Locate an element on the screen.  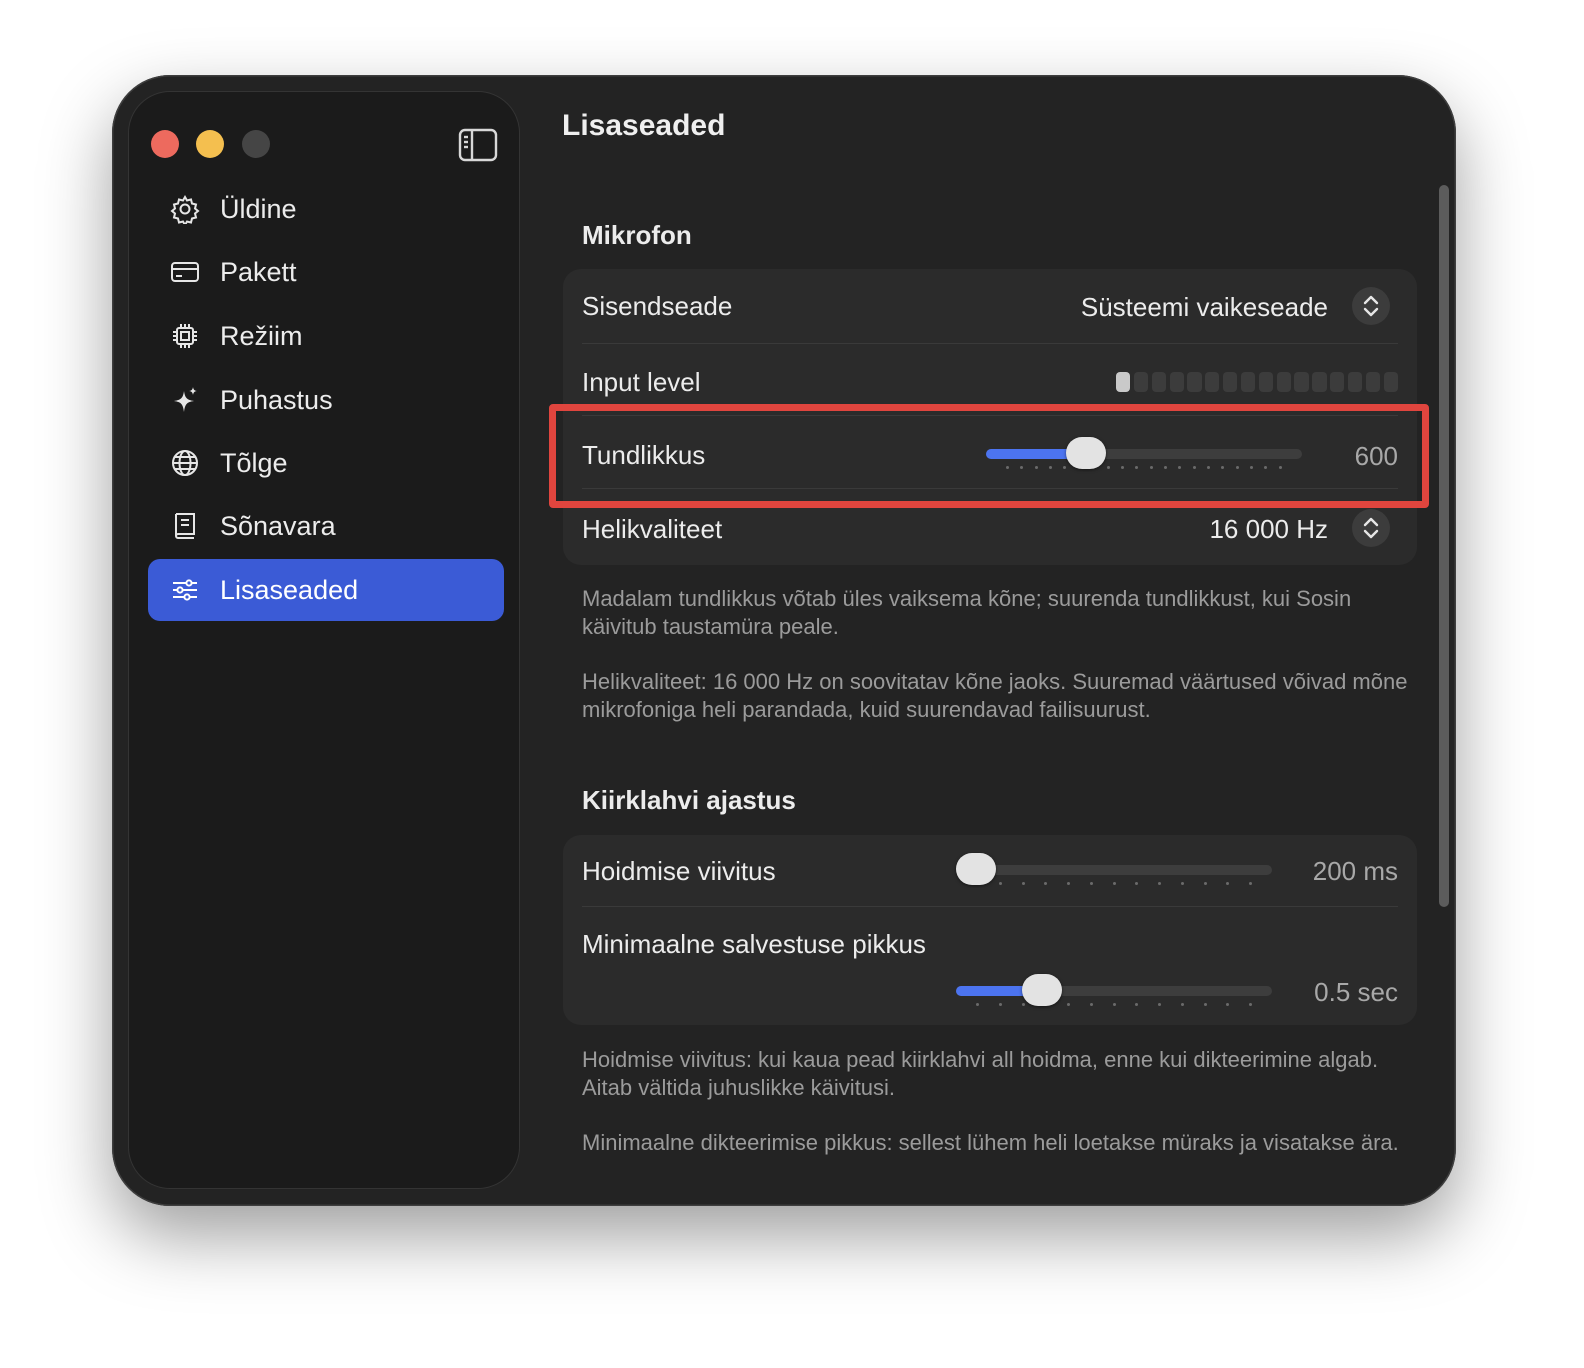
sliders-icon is located at coordinates (185, 590).